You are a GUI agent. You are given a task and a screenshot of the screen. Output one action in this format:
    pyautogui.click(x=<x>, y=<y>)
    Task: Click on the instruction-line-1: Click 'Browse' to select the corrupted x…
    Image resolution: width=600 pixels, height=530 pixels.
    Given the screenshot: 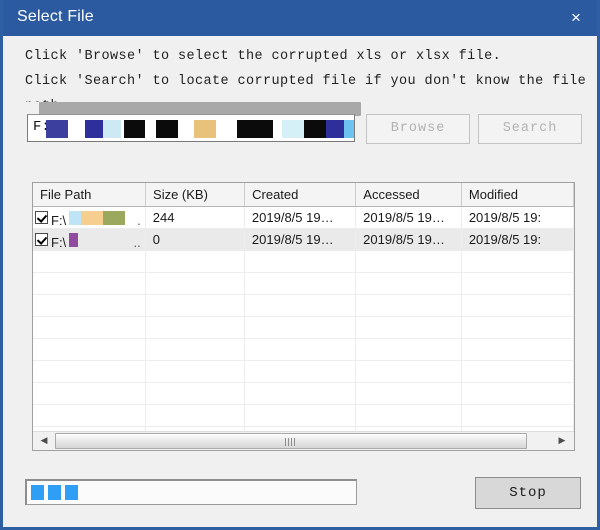 What is the action you would take?
    pyautogui.click(x=263, y=56)
    